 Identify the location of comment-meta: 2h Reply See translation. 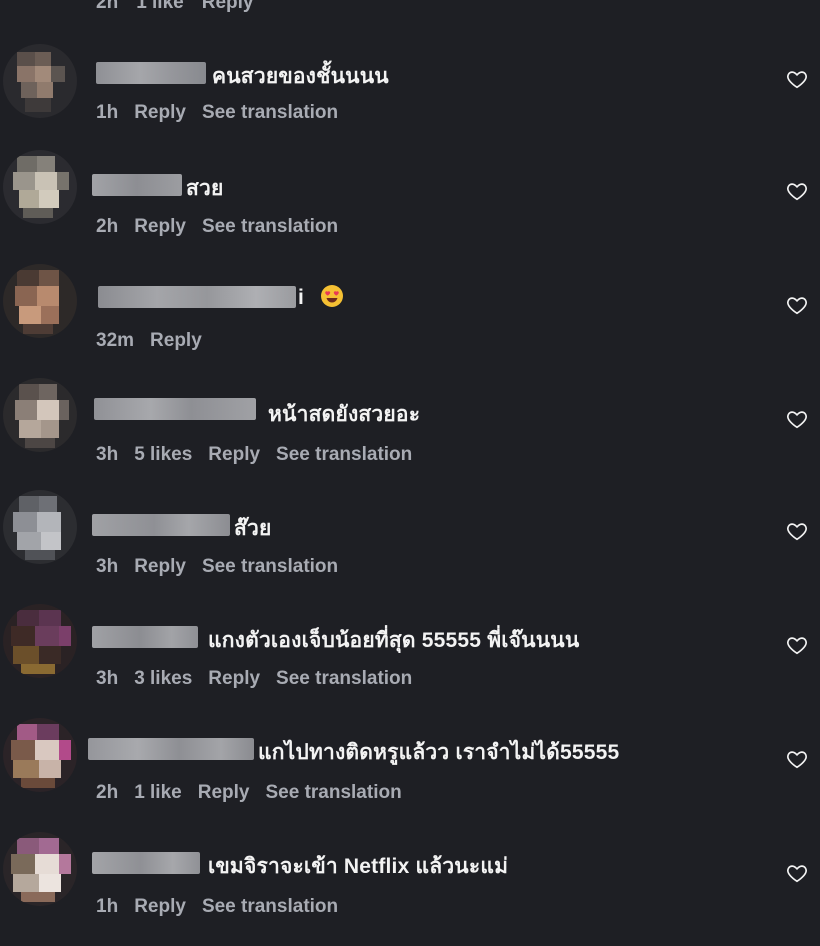
(217, 227).